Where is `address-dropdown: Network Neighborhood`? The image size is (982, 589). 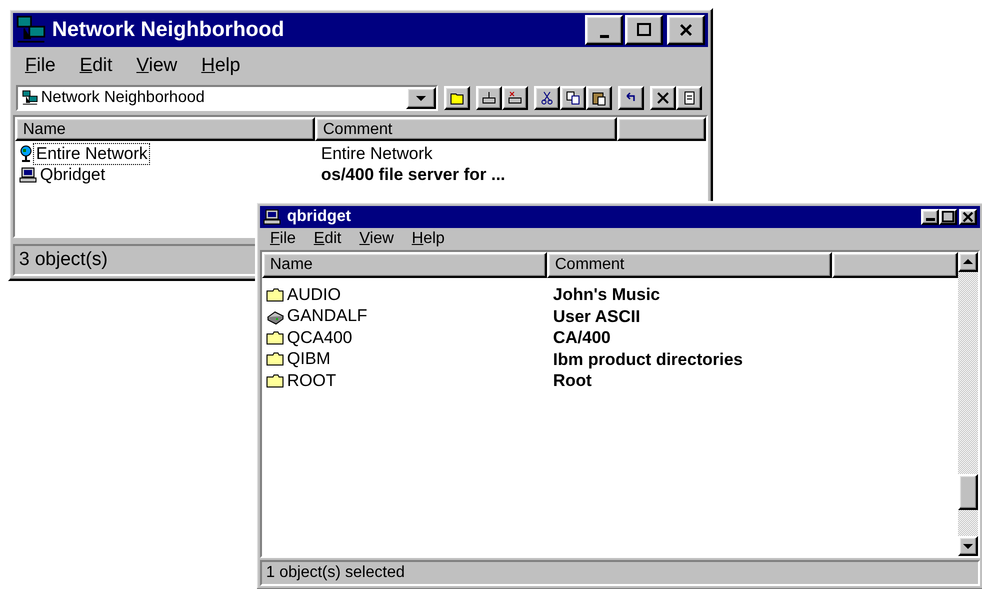 address-dropdown: Network Neighborhood is located at coordinates (227, 98).